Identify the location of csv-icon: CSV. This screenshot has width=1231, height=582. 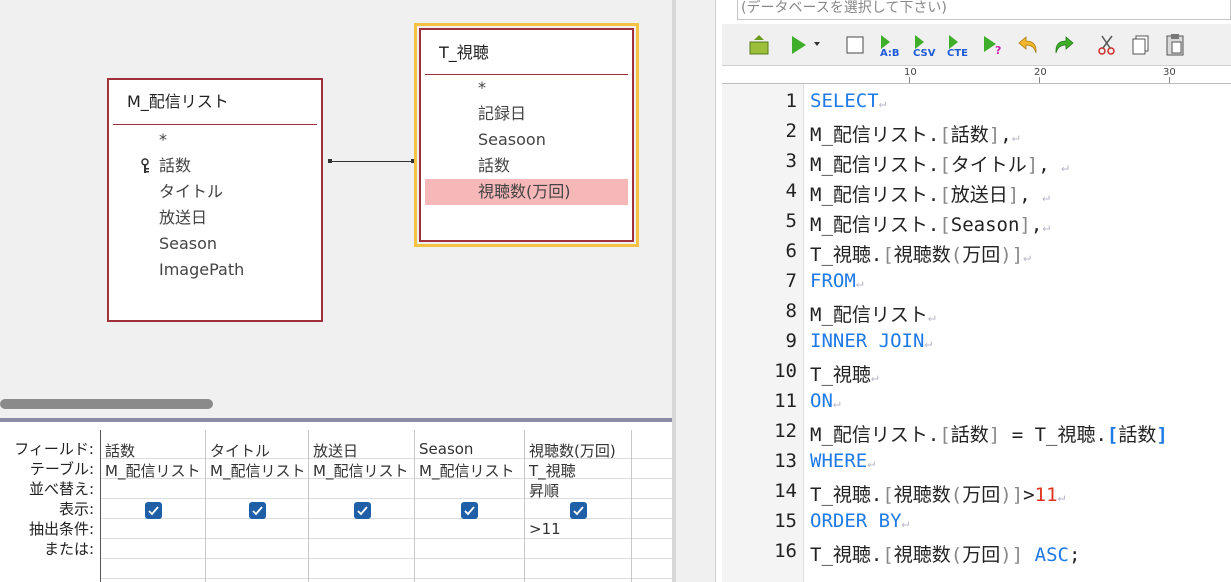
(925, 45).